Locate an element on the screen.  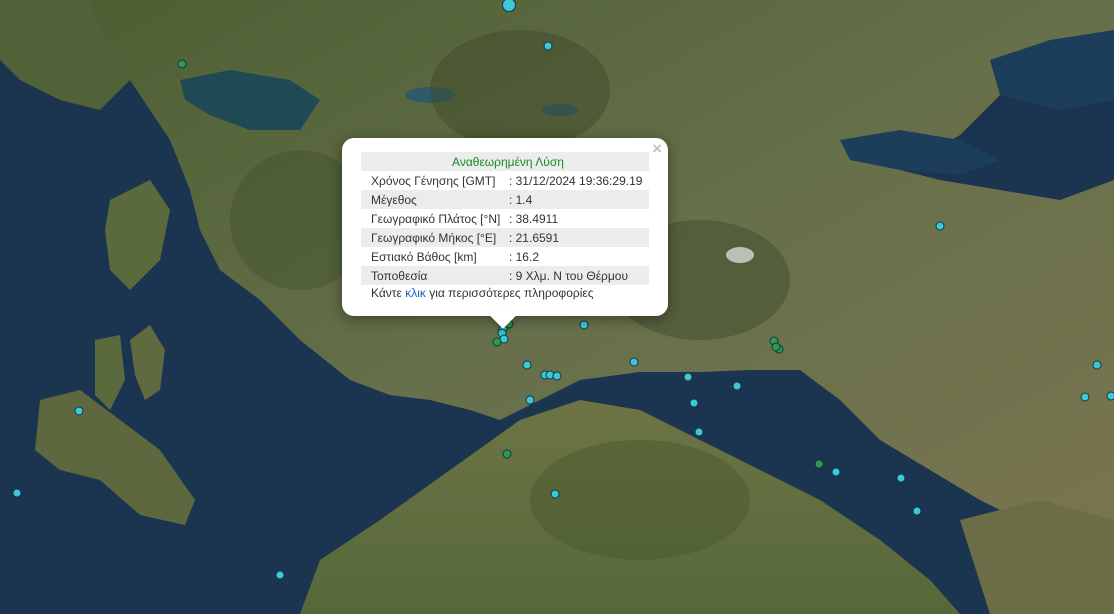
more-info-suffix: για περισσότερες πληροφορίες is located at coordinates (509, 293).